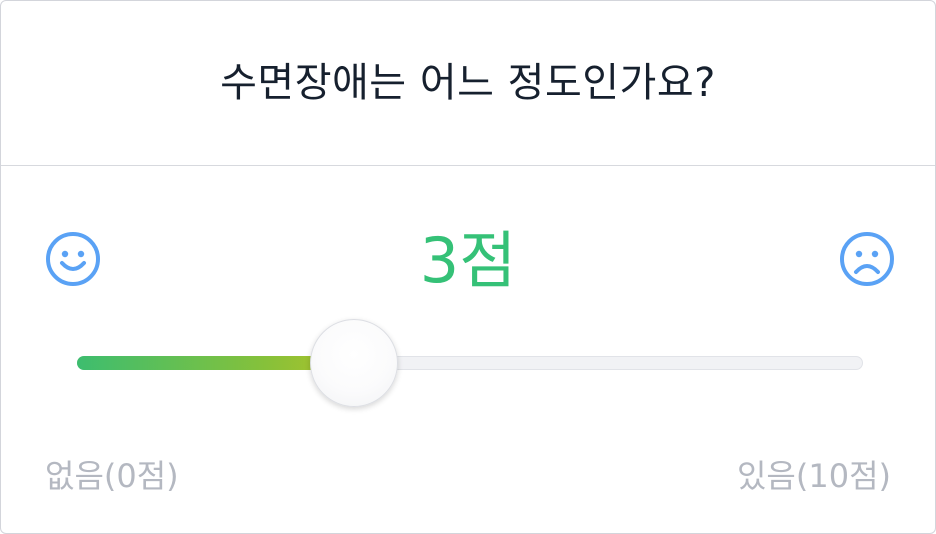  Describe the element at coordinates (813, 476) in the screenshot. I see `max-label: 있음(10점)` at that location.